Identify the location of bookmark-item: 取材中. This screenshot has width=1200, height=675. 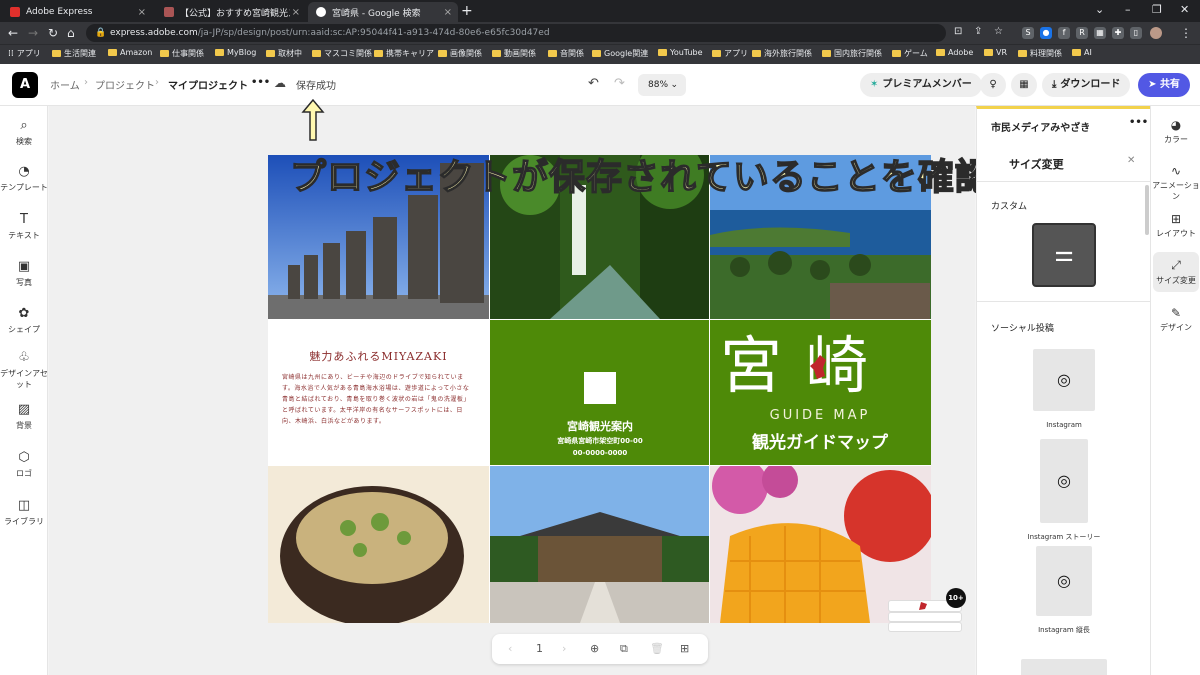
(284, 53).